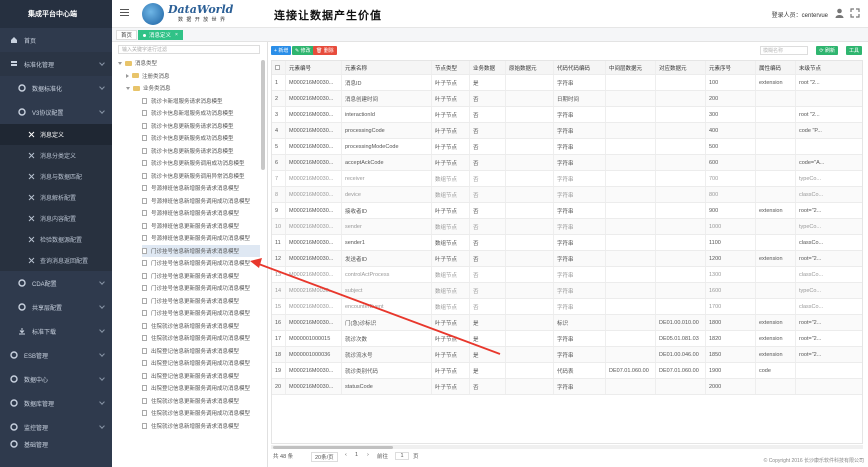 The image size is (868, 467). I want to click on tree-leaf: 住院就诊信息更新服务请求消息模型, so click(190, 401).